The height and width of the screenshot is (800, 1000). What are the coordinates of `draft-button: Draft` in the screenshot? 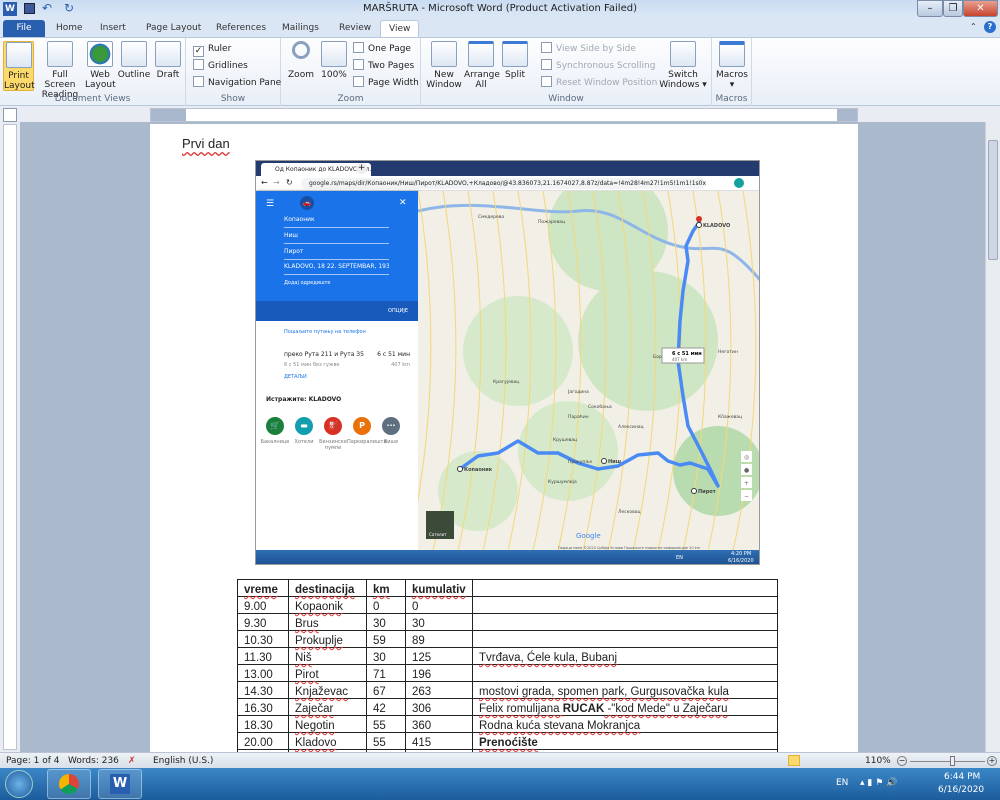 It's located at (168, 60).